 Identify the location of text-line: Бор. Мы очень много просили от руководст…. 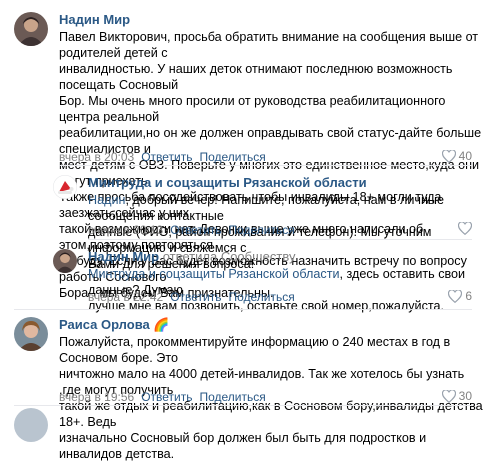
(252, 109).